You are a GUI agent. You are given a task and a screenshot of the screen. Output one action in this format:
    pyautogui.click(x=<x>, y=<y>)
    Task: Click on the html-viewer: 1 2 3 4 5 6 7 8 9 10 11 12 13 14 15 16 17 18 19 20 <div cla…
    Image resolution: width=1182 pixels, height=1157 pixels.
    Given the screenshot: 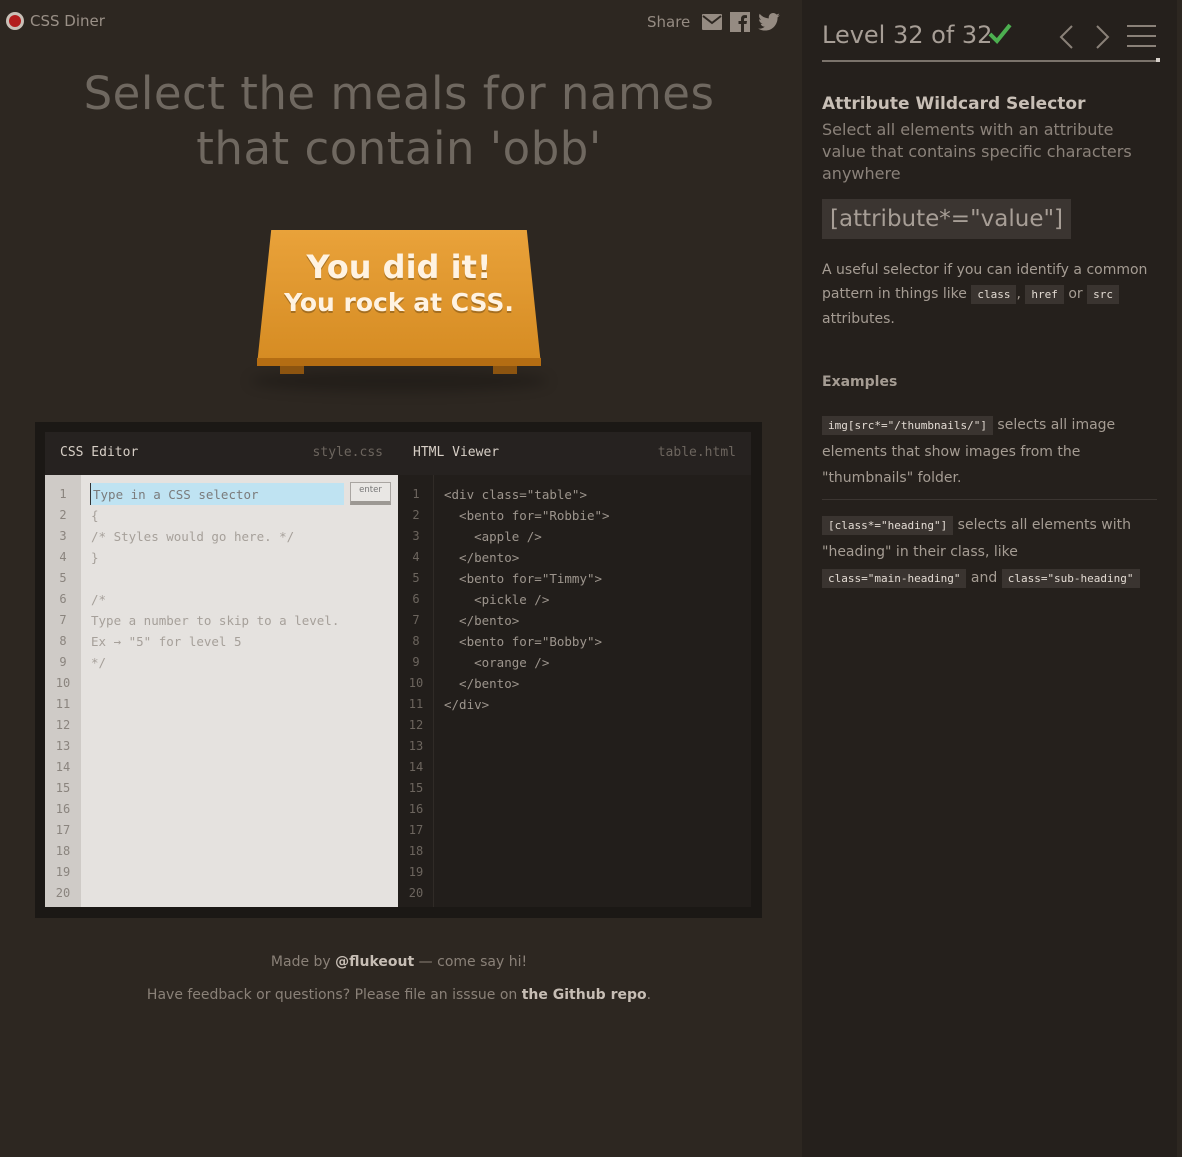 What is the action you would take?
    pyautogui.click(x=574, y=691)
    